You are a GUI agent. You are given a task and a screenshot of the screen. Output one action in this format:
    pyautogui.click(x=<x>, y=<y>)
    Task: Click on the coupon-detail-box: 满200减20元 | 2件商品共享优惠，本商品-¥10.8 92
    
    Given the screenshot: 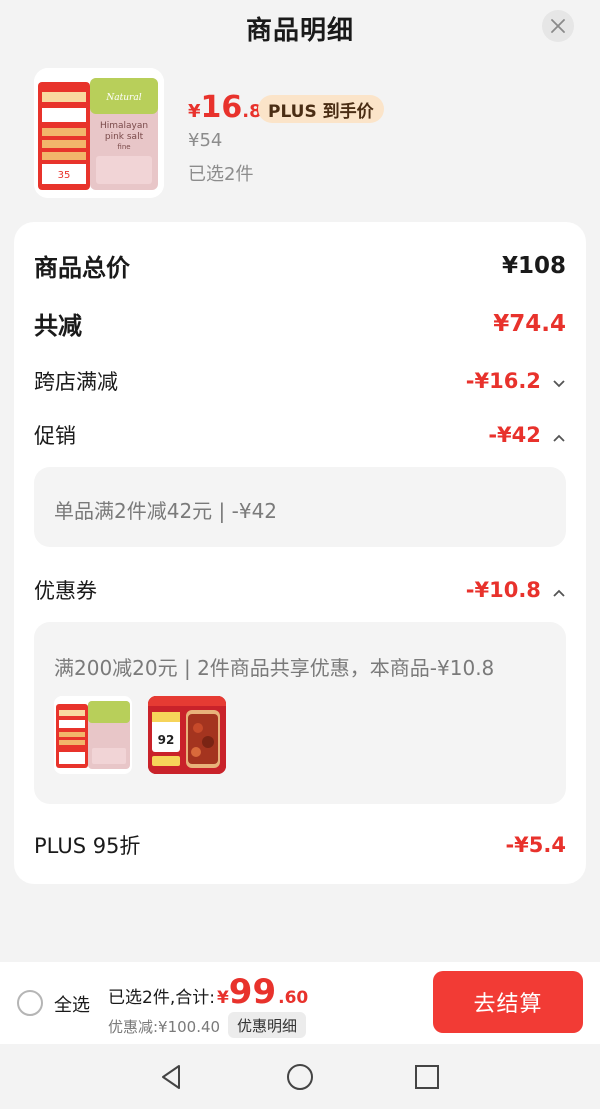 What is the action you would take?
    pyautogui.click(x=300, y=713)
    